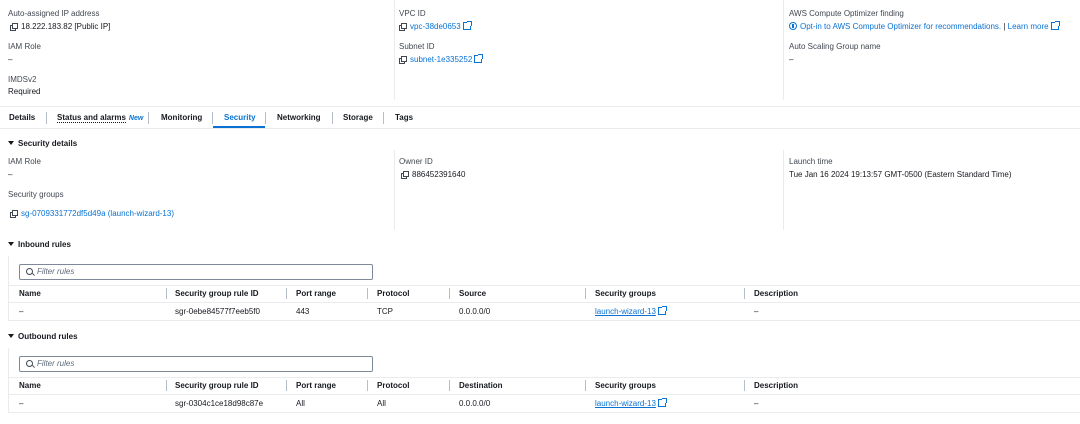 The image size is (1080, 424). I want to click on inbound-cell-sg: launch-wizard-13, so click(631, 311).